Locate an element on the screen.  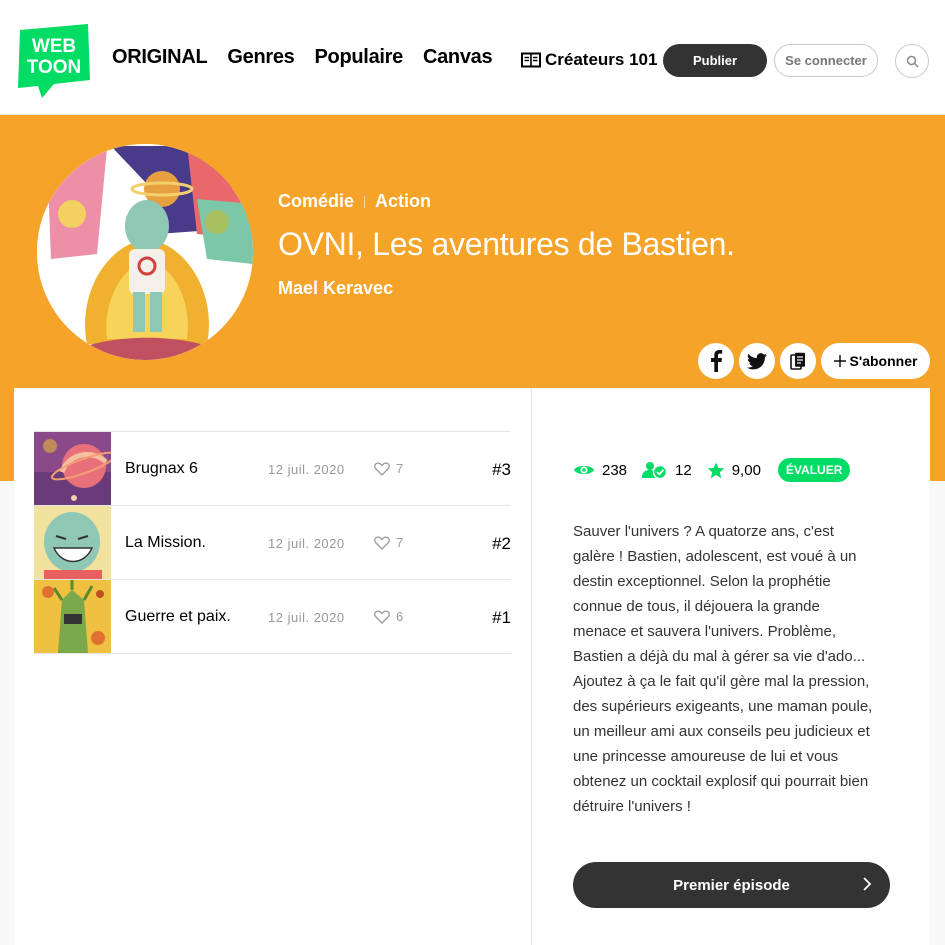
episode-row: Guerre et paix. 12 juil. 2020 6 #1 is located at coordinates (272, 617).